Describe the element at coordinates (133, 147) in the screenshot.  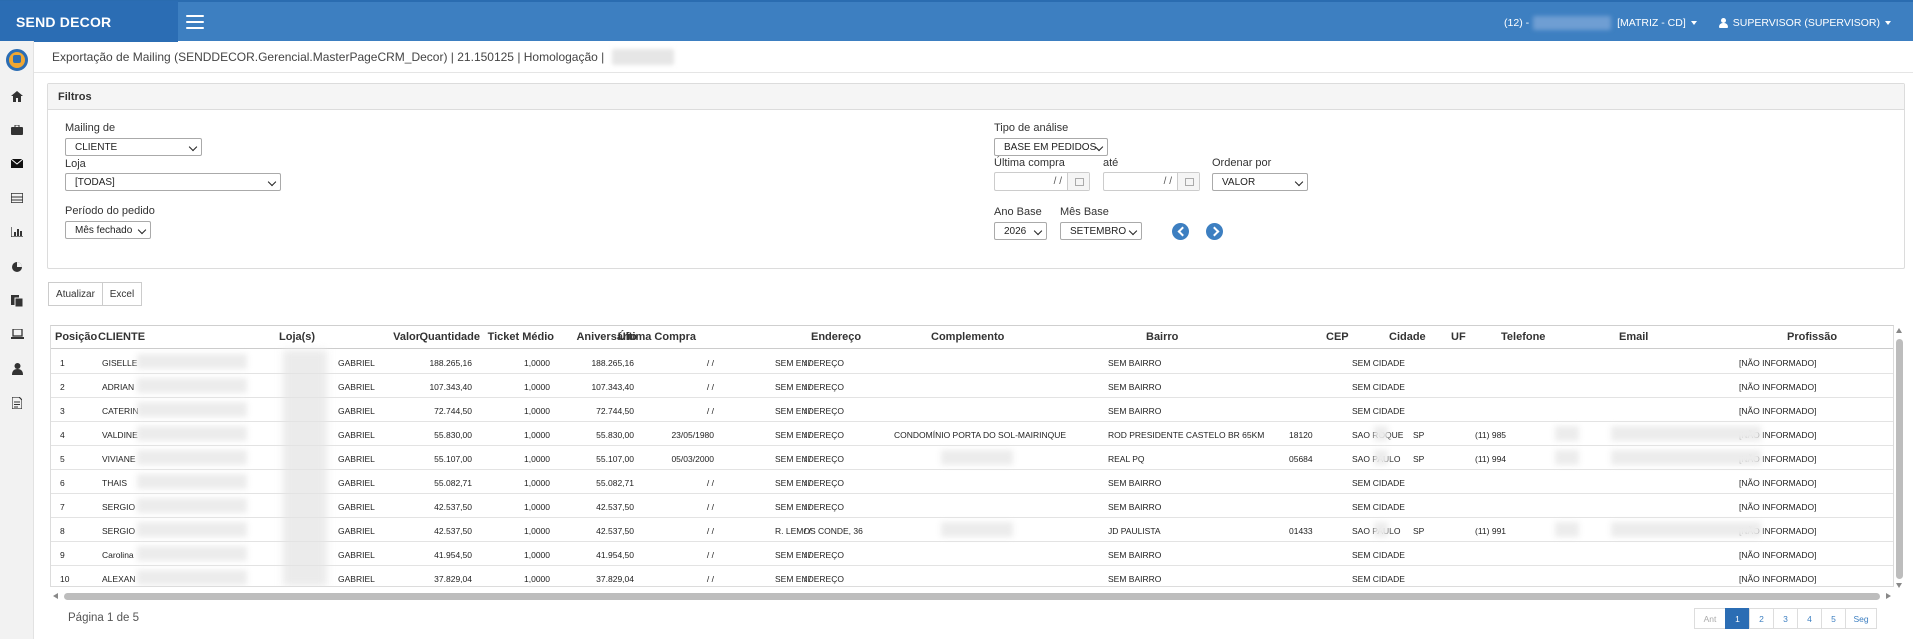
I see `mailing-select: CLIENTE` at that location.